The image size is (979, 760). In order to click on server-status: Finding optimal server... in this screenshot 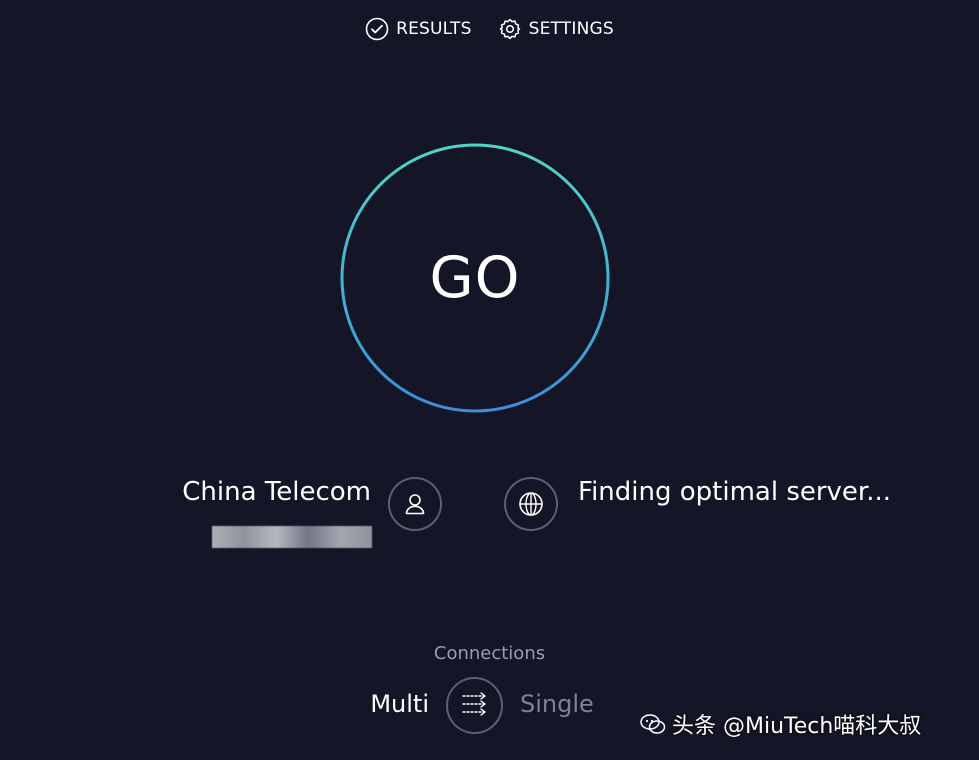, I will do `click(735, 492)`.